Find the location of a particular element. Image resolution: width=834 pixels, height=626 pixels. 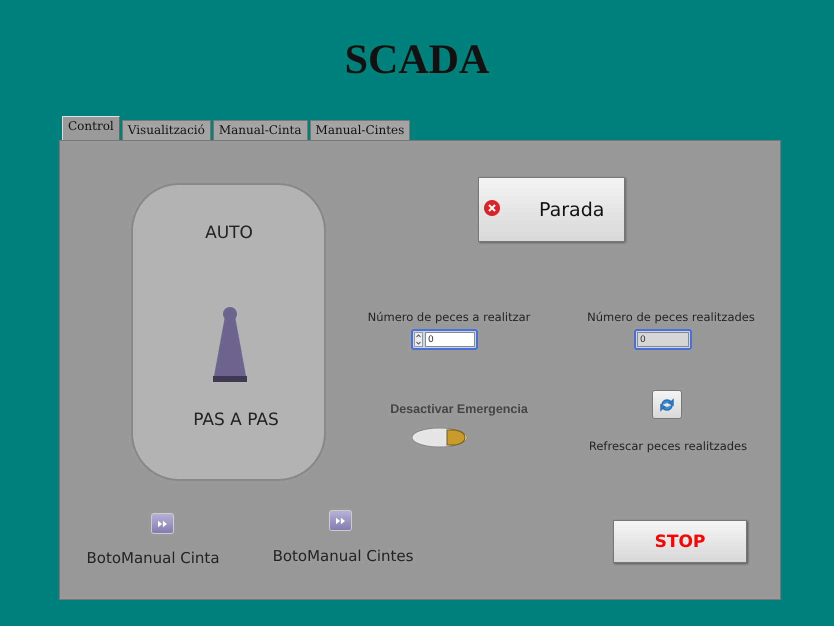

switch-label: PAS A PAS is located at coordinates (236, 420).